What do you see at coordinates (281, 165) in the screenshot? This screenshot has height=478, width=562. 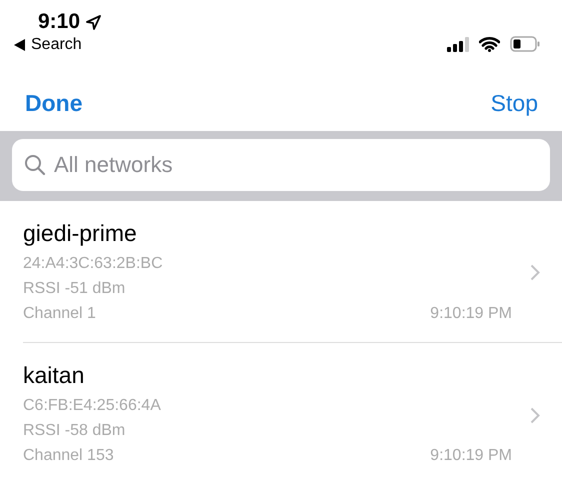 I see `search-field: All networks` at bounding box center [281, 165].